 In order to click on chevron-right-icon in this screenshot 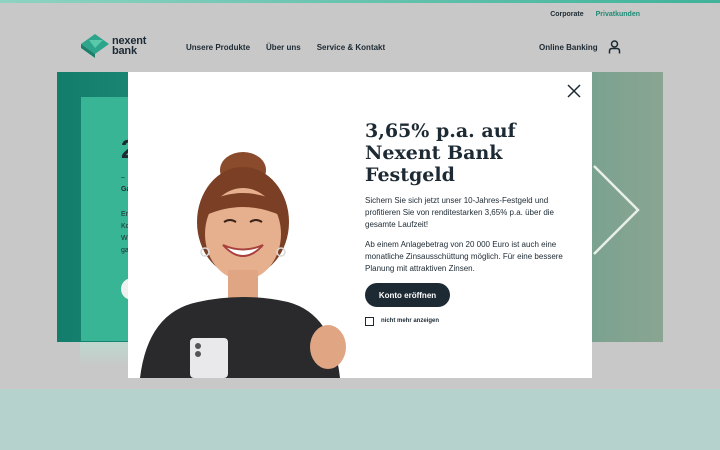, I will do `click(617, 210)`.